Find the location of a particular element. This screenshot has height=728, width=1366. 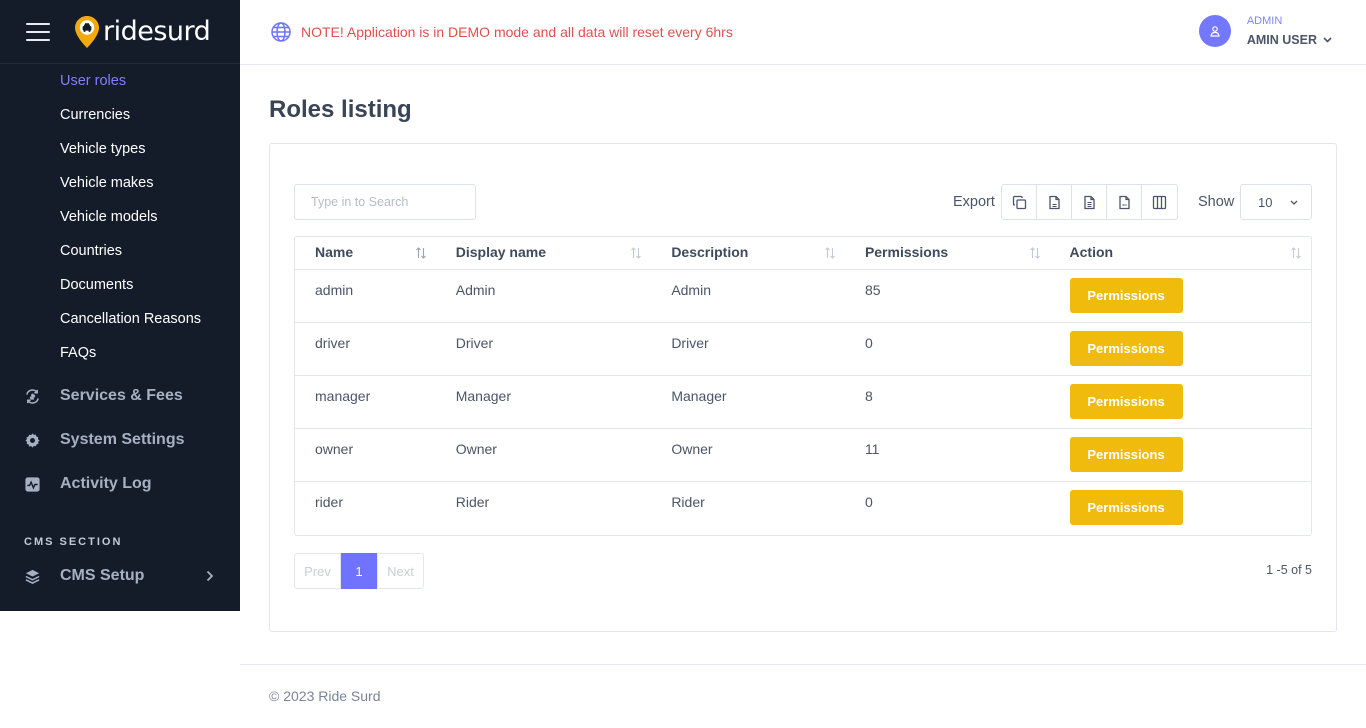

prev-page-button: Prev is located at coordinates (317, 571).